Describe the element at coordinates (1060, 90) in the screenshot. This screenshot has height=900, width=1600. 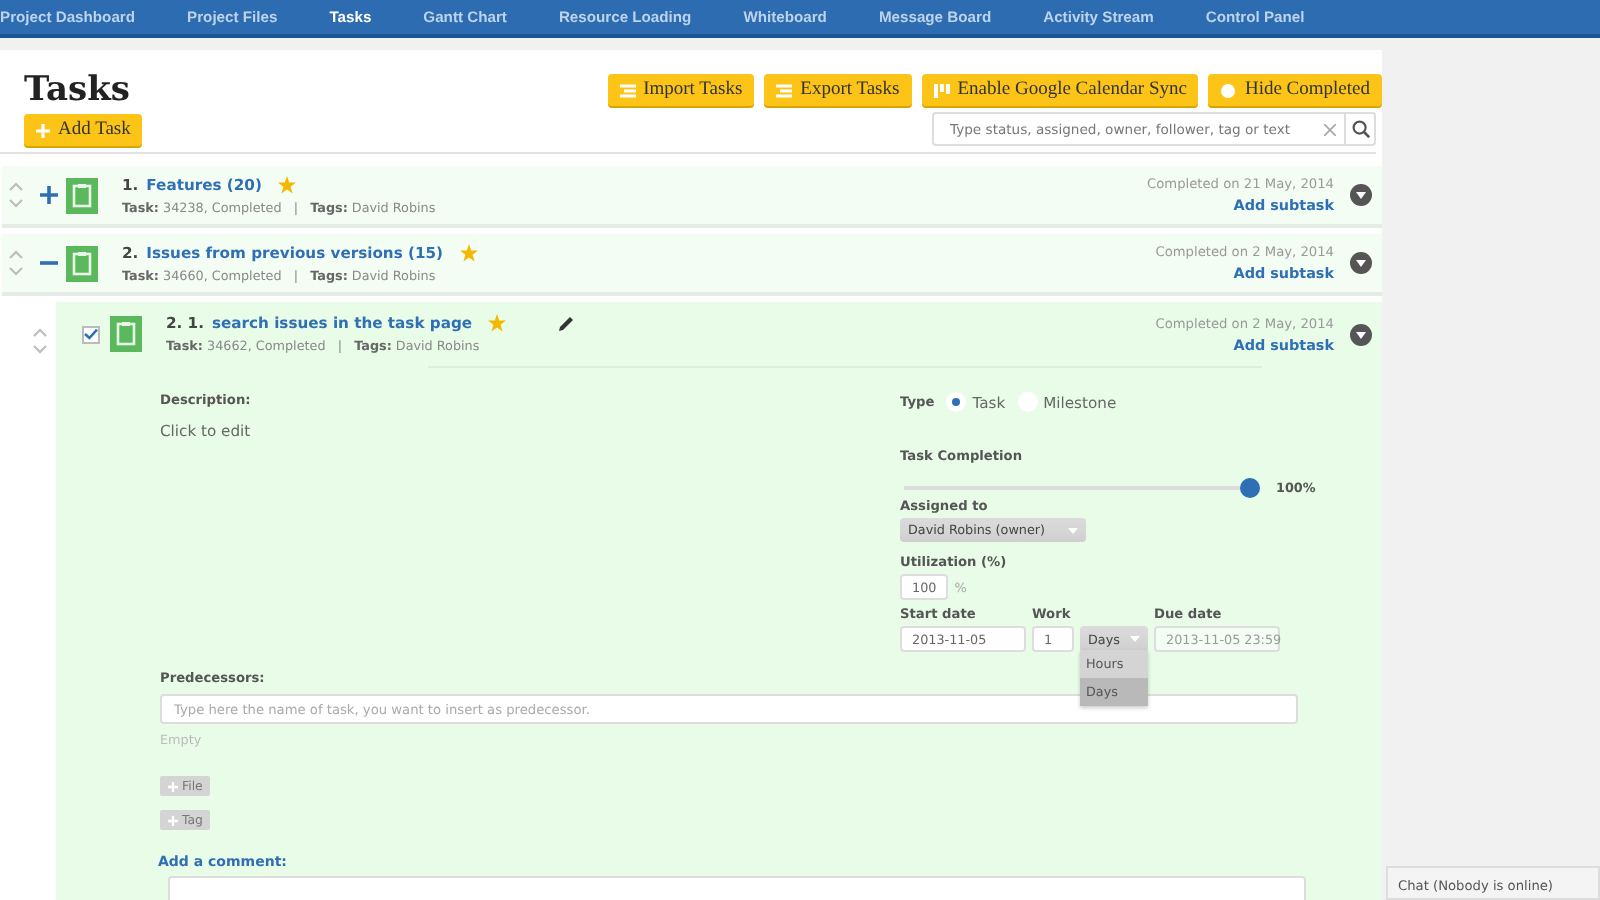
I see `action-button: Enable Google Calendar Sync` at that location.